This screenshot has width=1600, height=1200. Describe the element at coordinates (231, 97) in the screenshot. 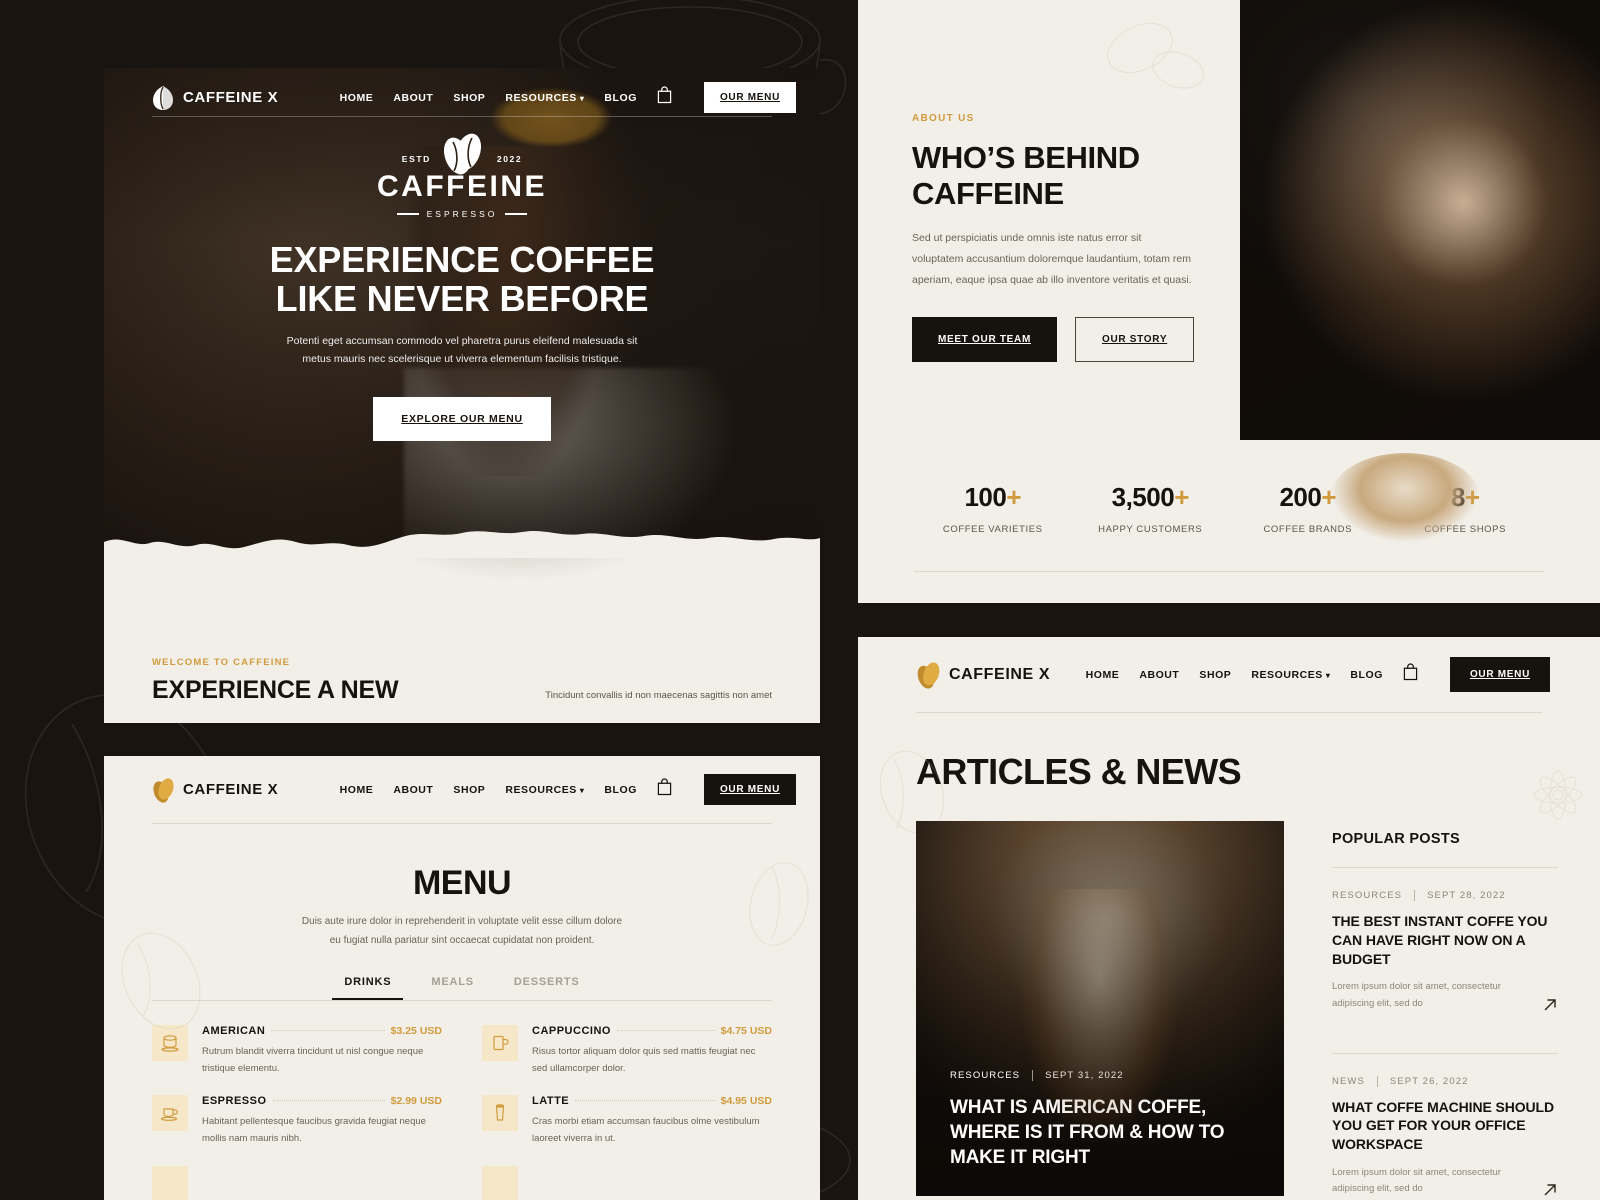

I see `brand-name: CAFFEINE X` at that location.